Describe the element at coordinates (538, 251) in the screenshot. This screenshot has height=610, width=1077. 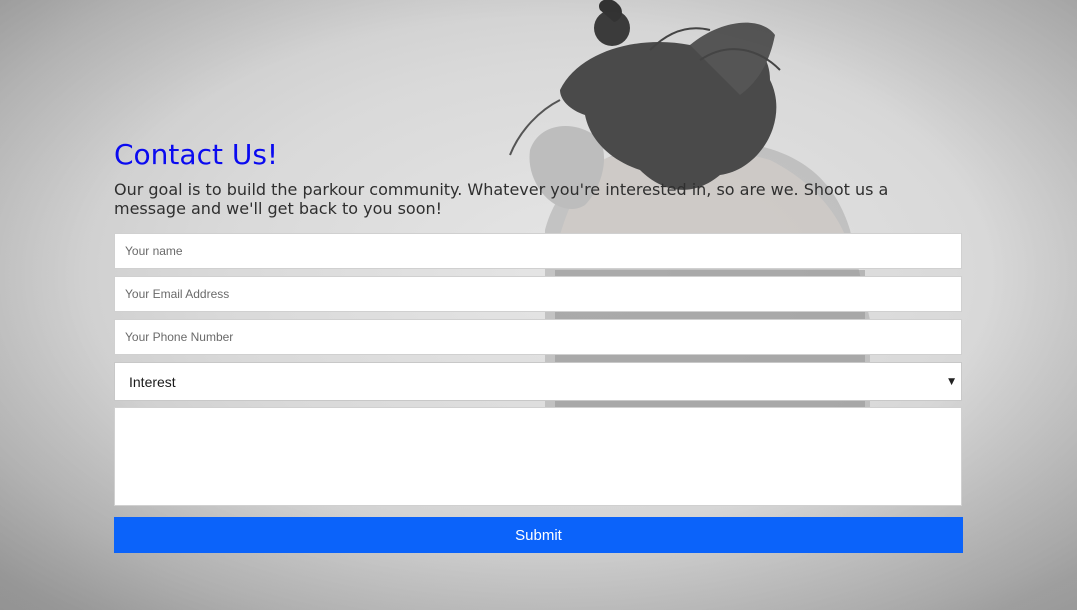
I see `name-input` at that location.